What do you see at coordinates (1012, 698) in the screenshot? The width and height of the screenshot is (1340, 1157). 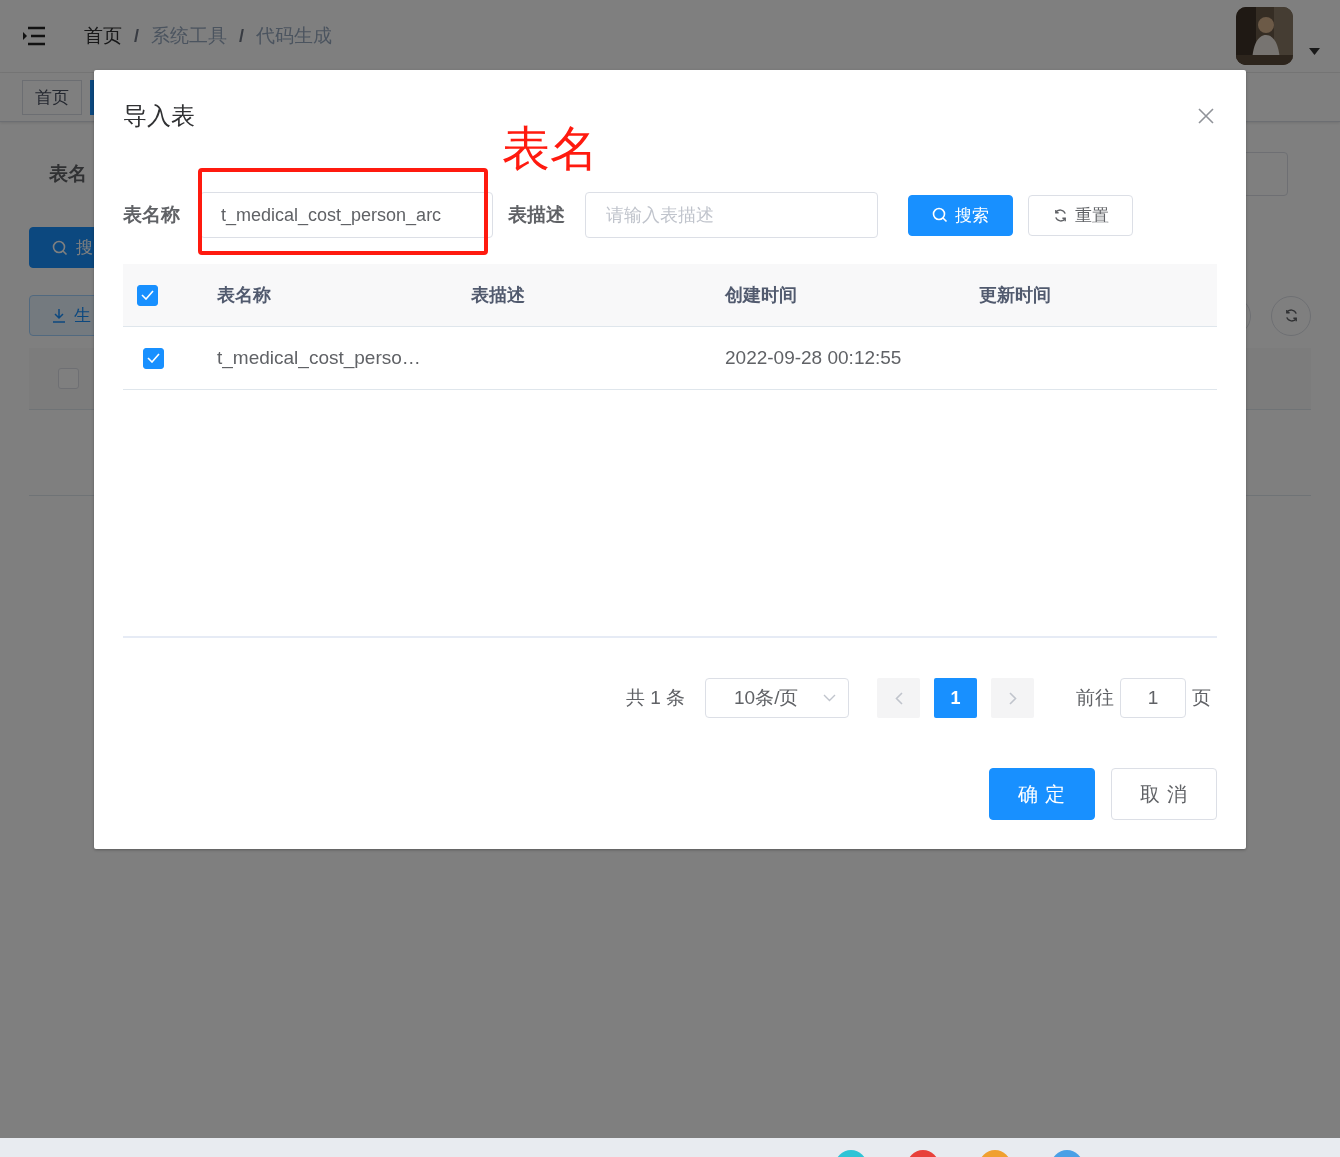 I see `chevron-right-icon` at bounding box center [1012, 698].